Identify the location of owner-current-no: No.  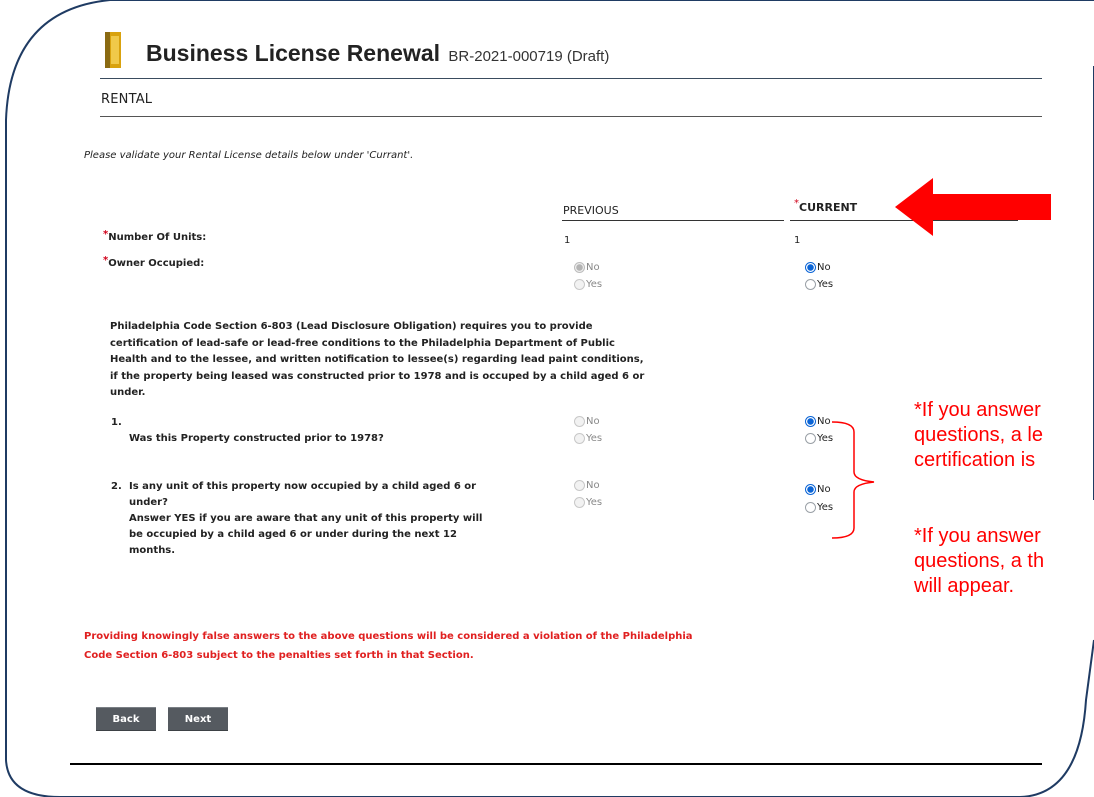
(818, 267).